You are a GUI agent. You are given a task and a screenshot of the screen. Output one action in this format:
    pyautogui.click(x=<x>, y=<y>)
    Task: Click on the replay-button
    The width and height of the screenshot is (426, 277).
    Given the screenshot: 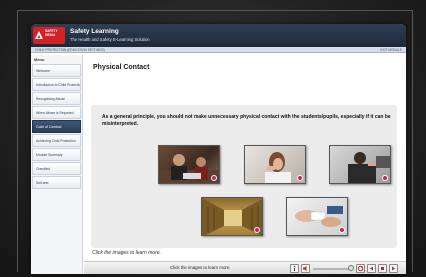 What is the action you would take?
    pyautogui.click(x=360, y=268)
    